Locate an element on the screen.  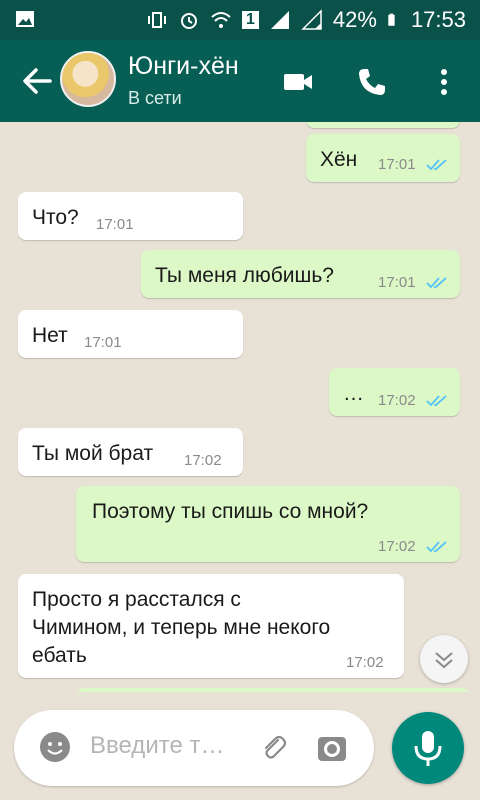
battery-charging-icon is located at coordinates (391, 19).